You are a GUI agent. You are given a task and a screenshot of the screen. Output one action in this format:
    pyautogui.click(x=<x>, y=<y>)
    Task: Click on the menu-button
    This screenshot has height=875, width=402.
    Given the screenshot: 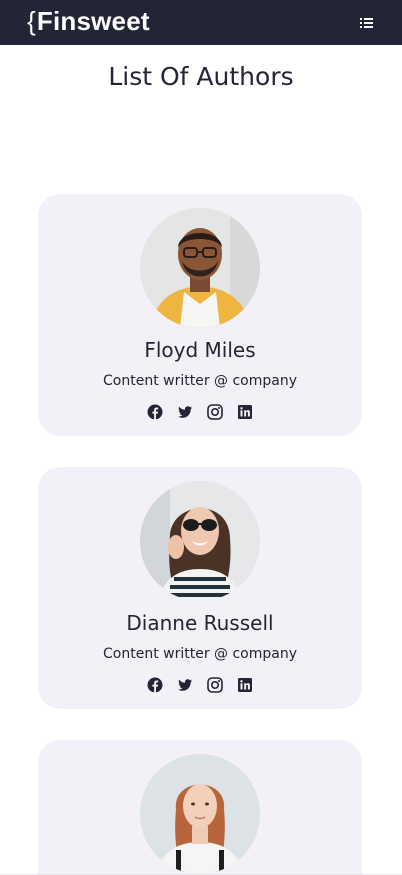 What is the action you would take?
    pyautogui.click(x=366, y=23)
    